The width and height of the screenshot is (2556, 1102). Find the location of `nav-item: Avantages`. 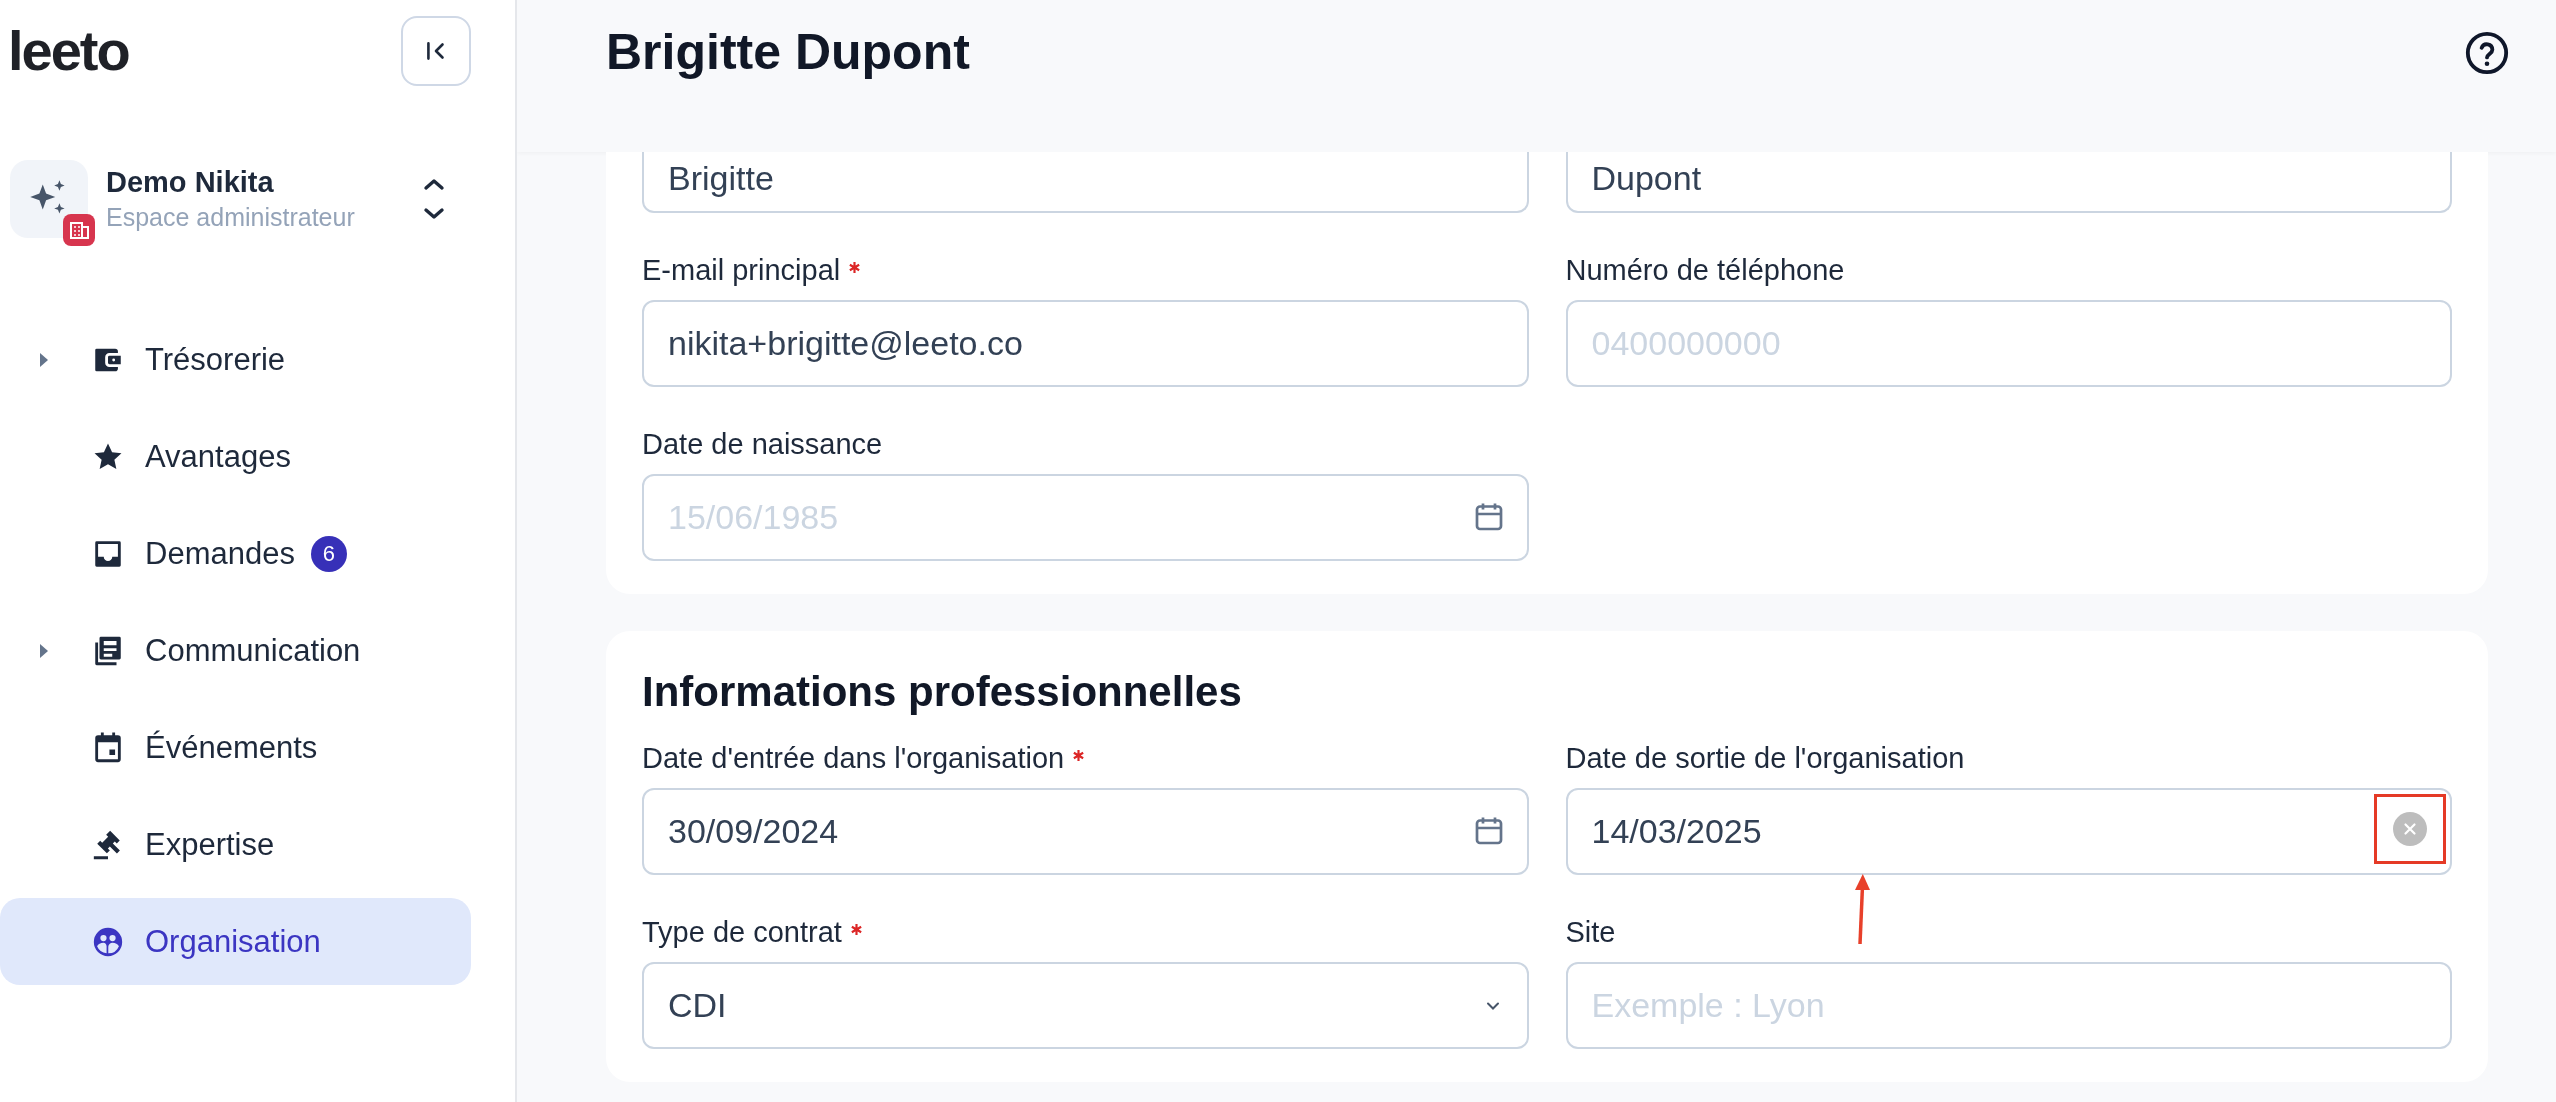

nav-item: Avantages is located at coordinates (235, 456).